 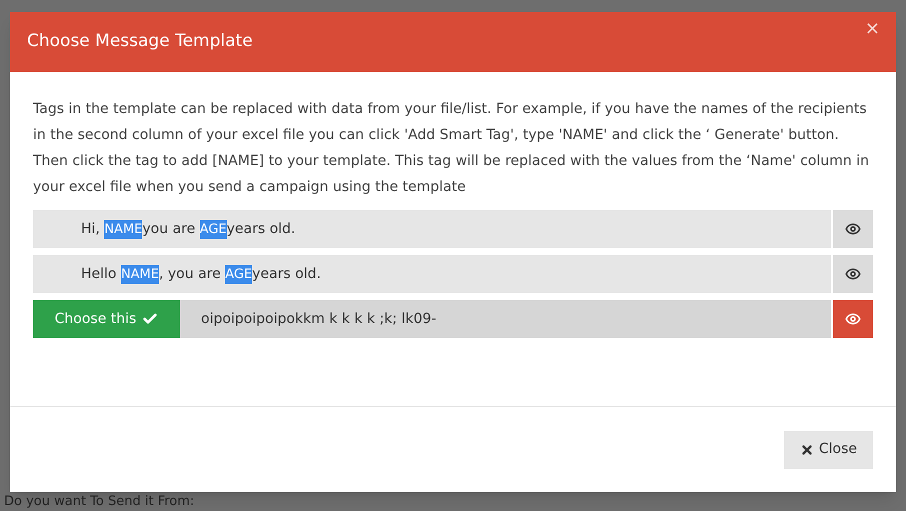 I want to click on close-icon, so click(x=807, y=449).